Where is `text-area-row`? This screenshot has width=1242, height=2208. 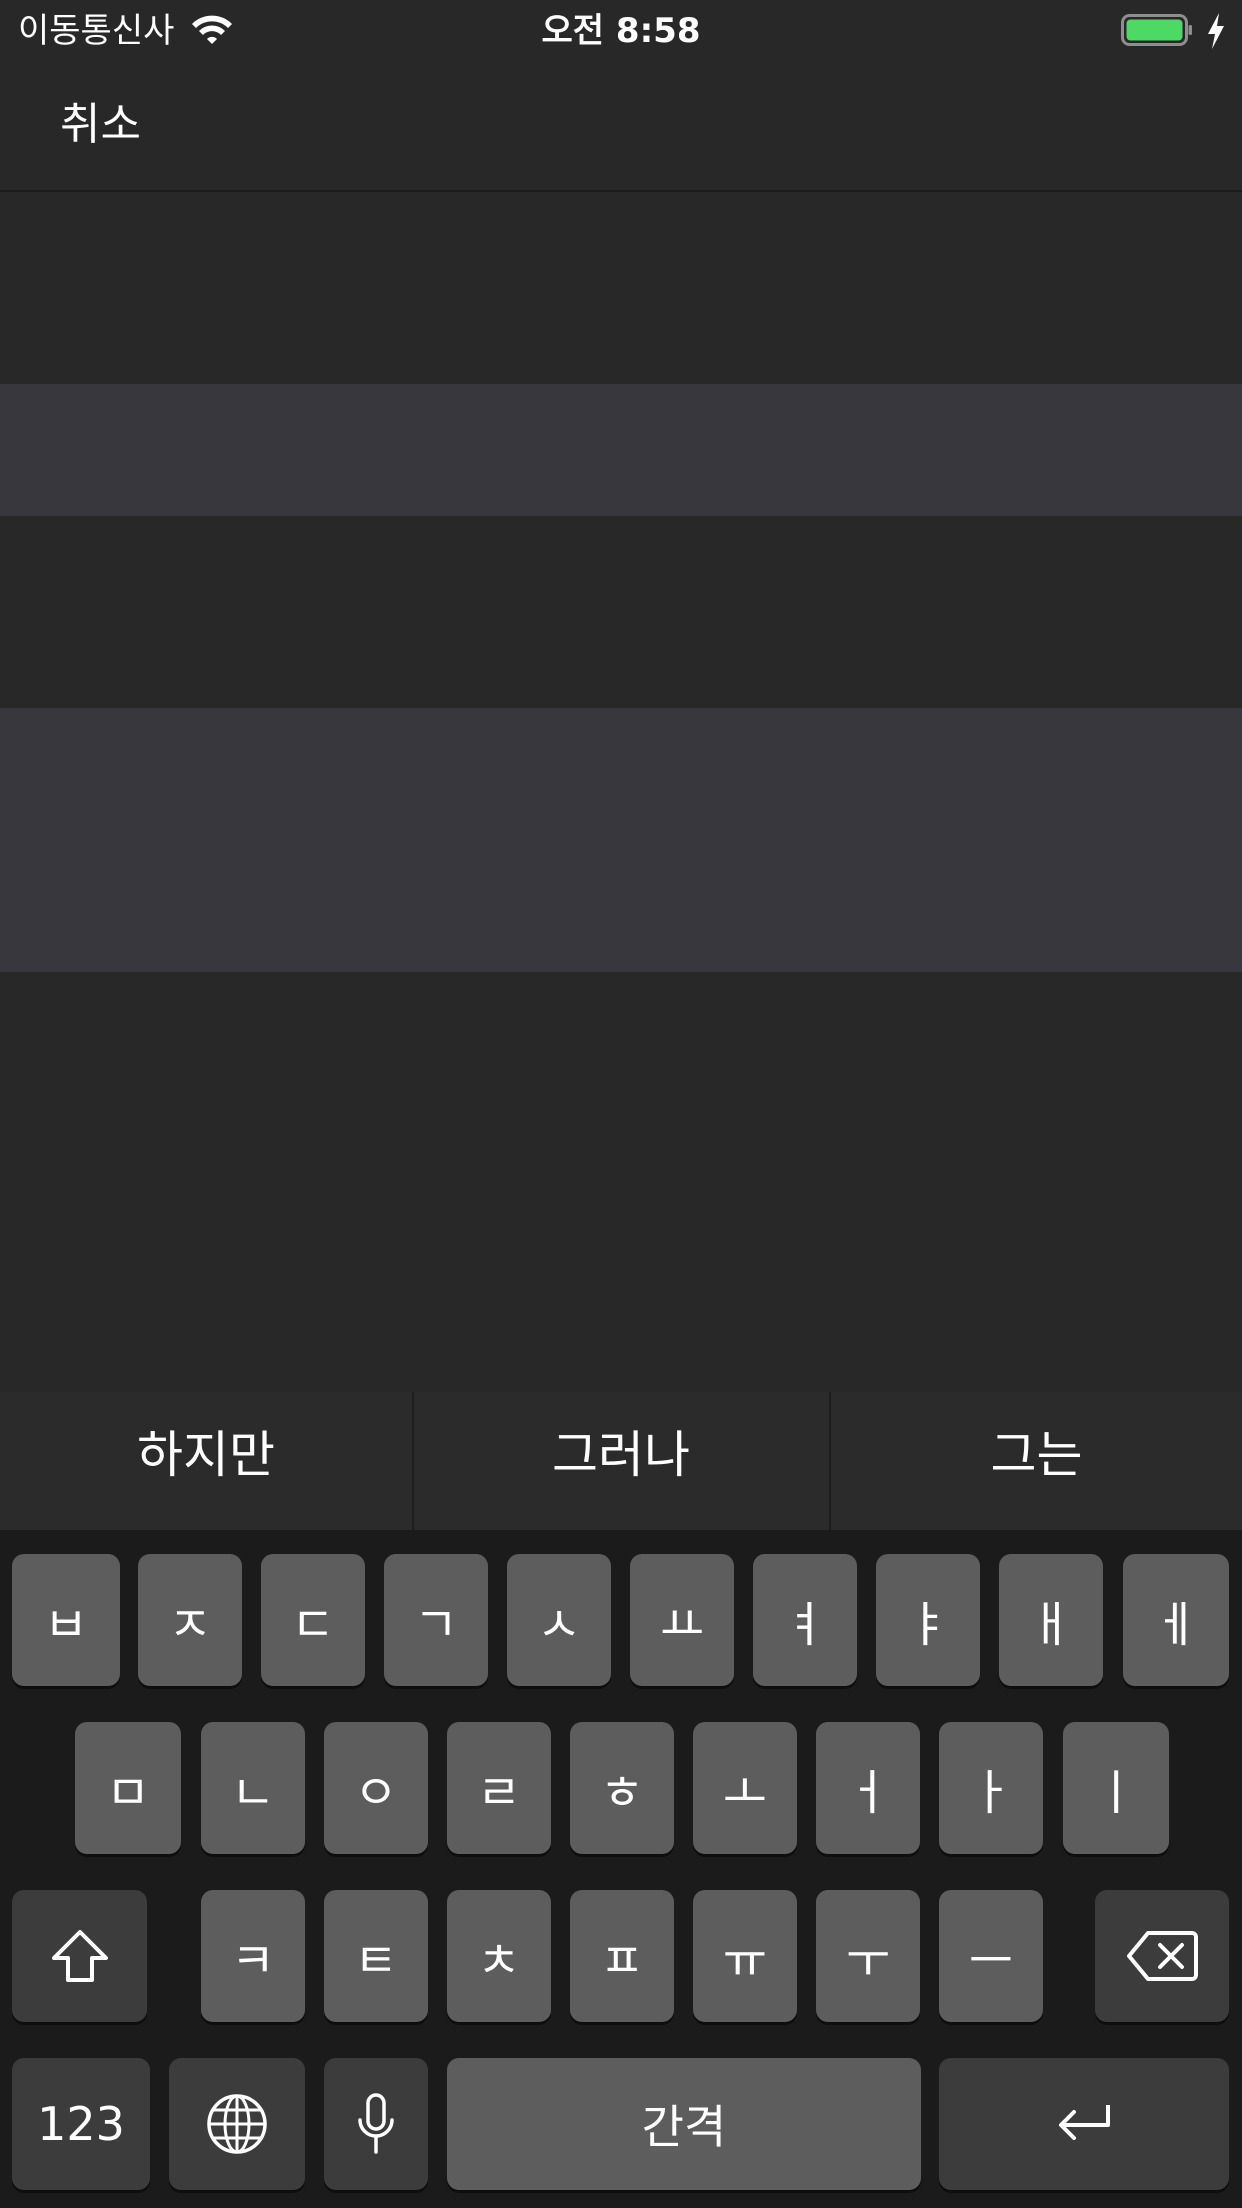
text-area-row is located at coordinates (621, 840).